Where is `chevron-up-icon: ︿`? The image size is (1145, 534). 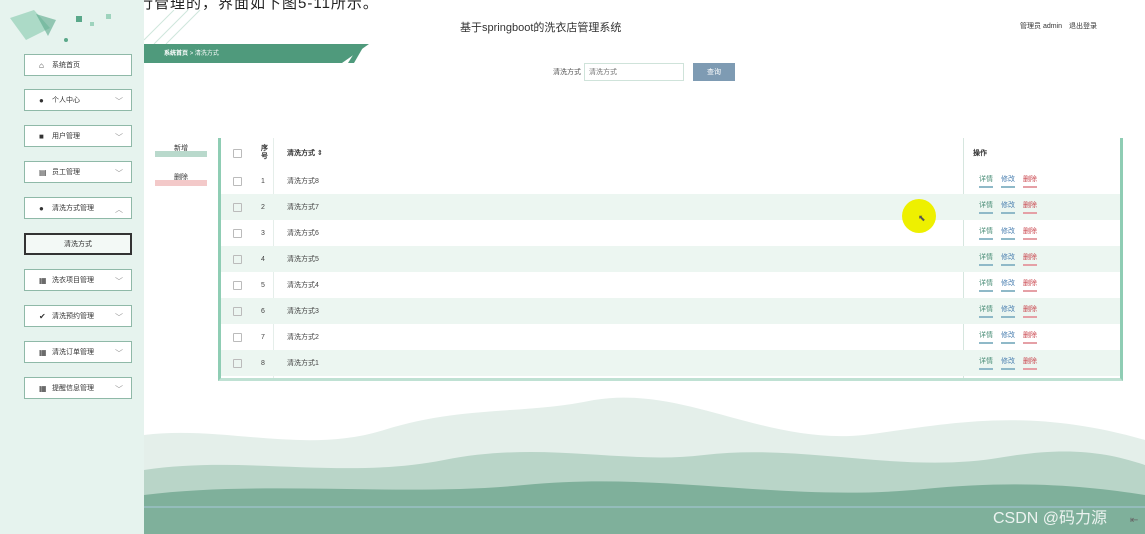 chevron-up-icon: ︿ is located at coordinates (119, 209).